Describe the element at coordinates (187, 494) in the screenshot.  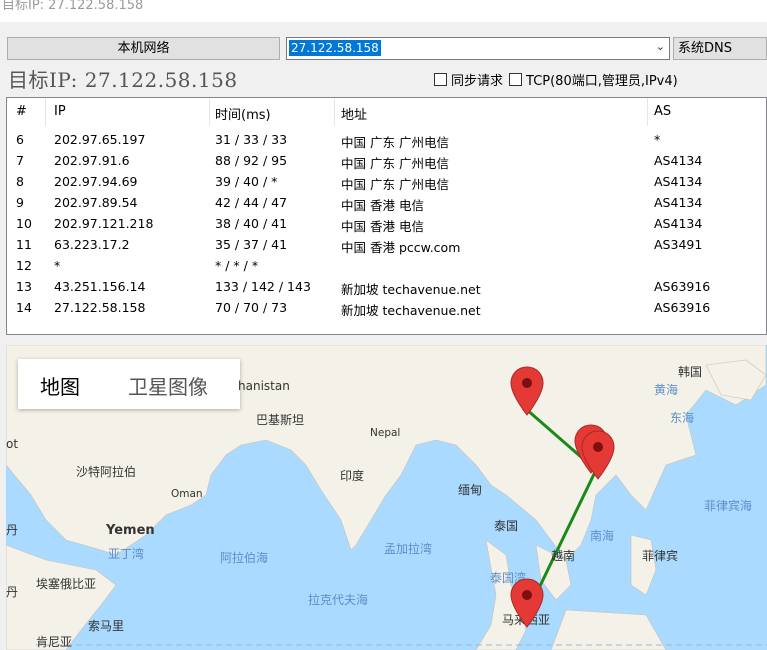
I see `label-oman: Oman` at that location.